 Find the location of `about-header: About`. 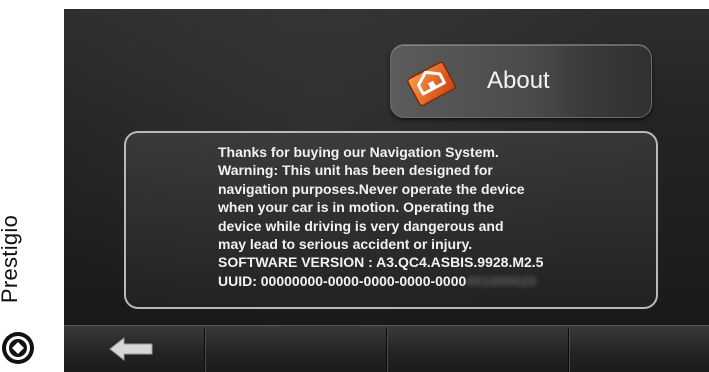

about-header: About is located at coordinates (521, 81).